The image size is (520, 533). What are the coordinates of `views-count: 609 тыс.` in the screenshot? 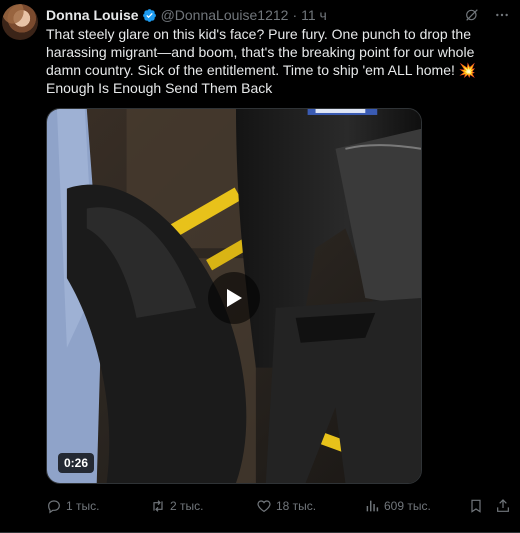 It's located at (407, 506).